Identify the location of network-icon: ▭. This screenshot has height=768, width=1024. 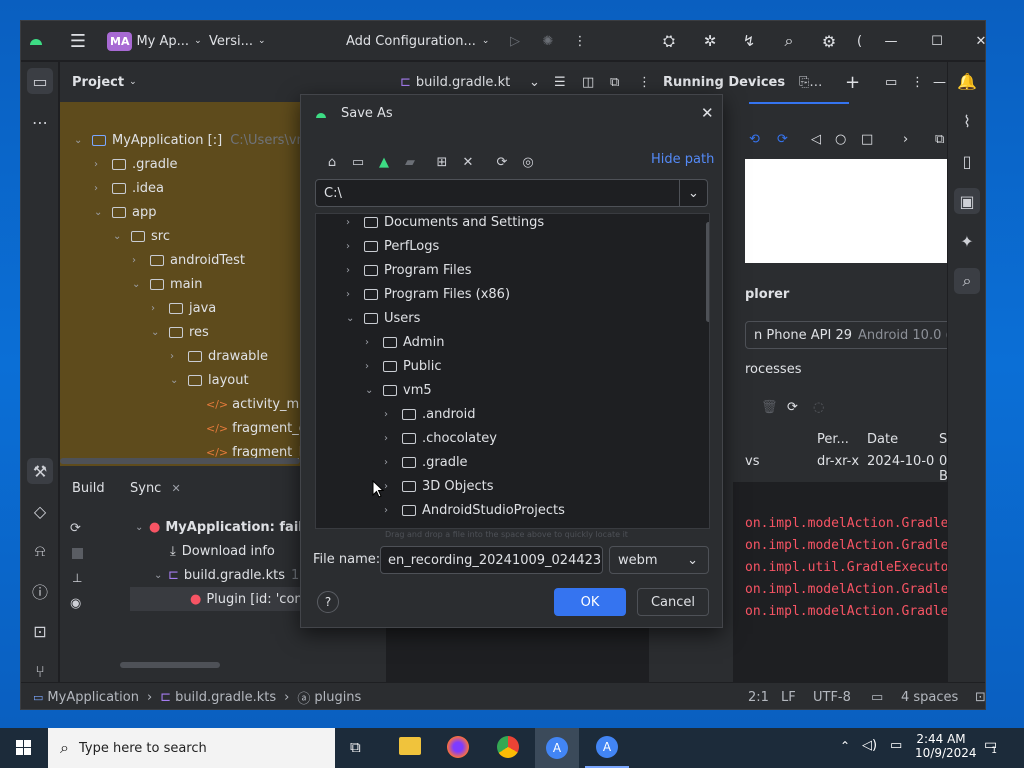
(896, 745).